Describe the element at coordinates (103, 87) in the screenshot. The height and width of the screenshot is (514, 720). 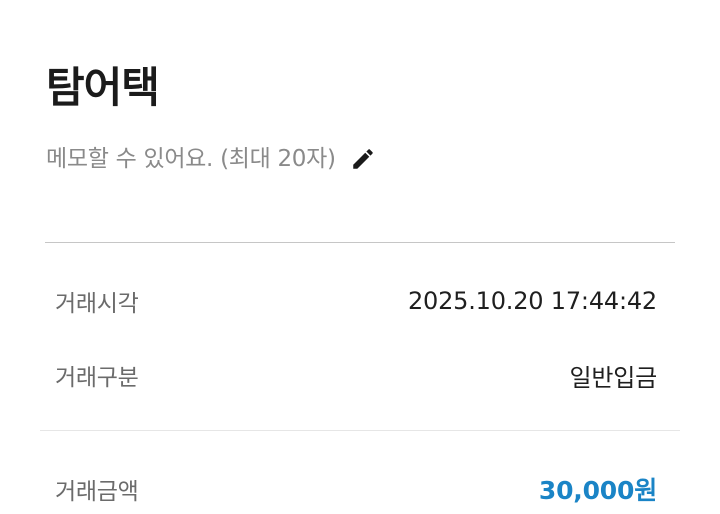
I see `page-title: 탐어택` at that location.